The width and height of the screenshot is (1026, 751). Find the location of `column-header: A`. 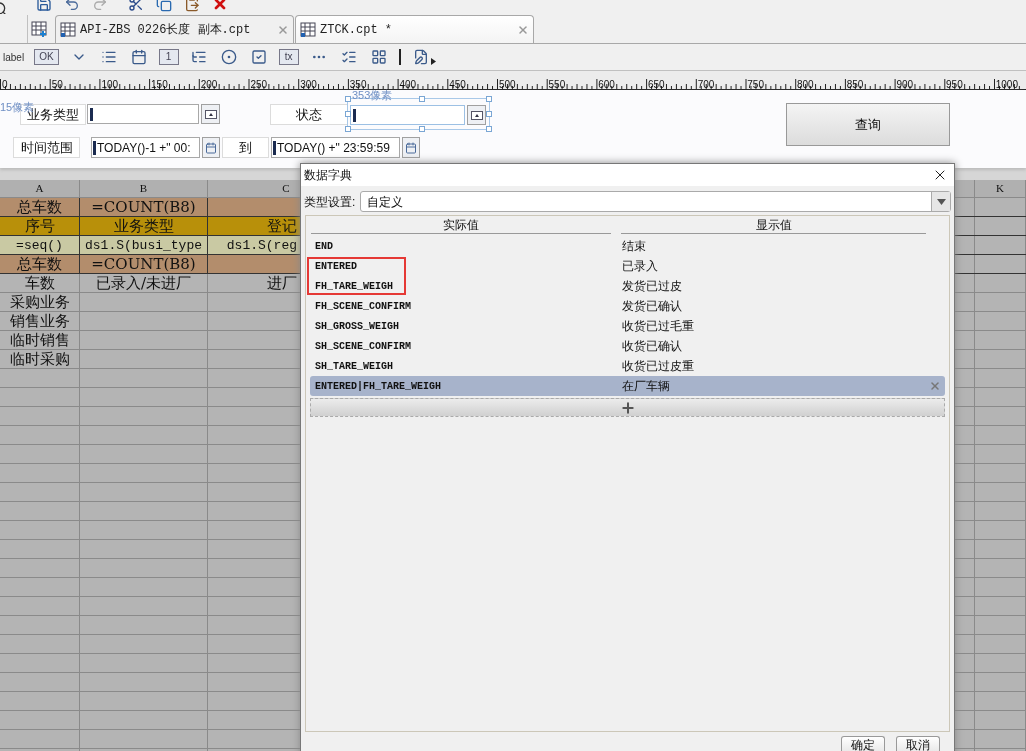

column-header: A is located at coordinates (40, 188).